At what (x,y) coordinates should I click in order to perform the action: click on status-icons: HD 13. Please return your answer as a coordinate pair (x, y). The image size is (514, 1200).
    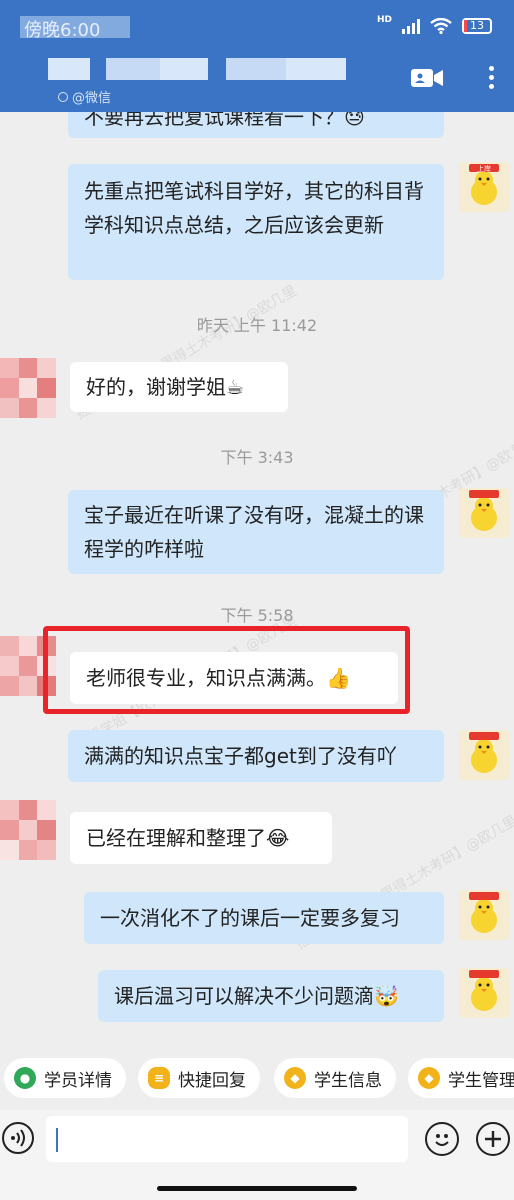
    Looking at the image, I should click on (434, 24).